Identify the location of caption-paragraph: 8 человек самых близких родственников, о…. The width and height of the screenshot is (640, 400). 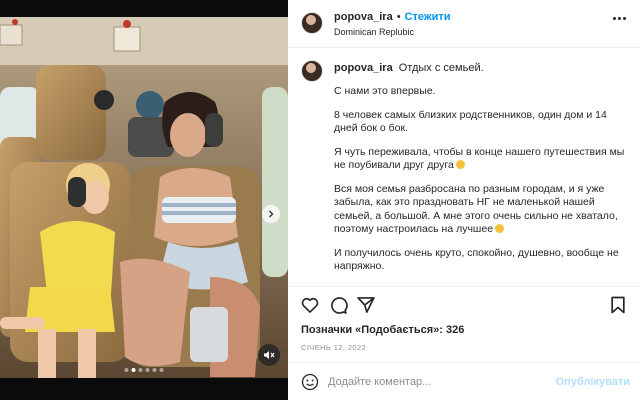
(470, 121).